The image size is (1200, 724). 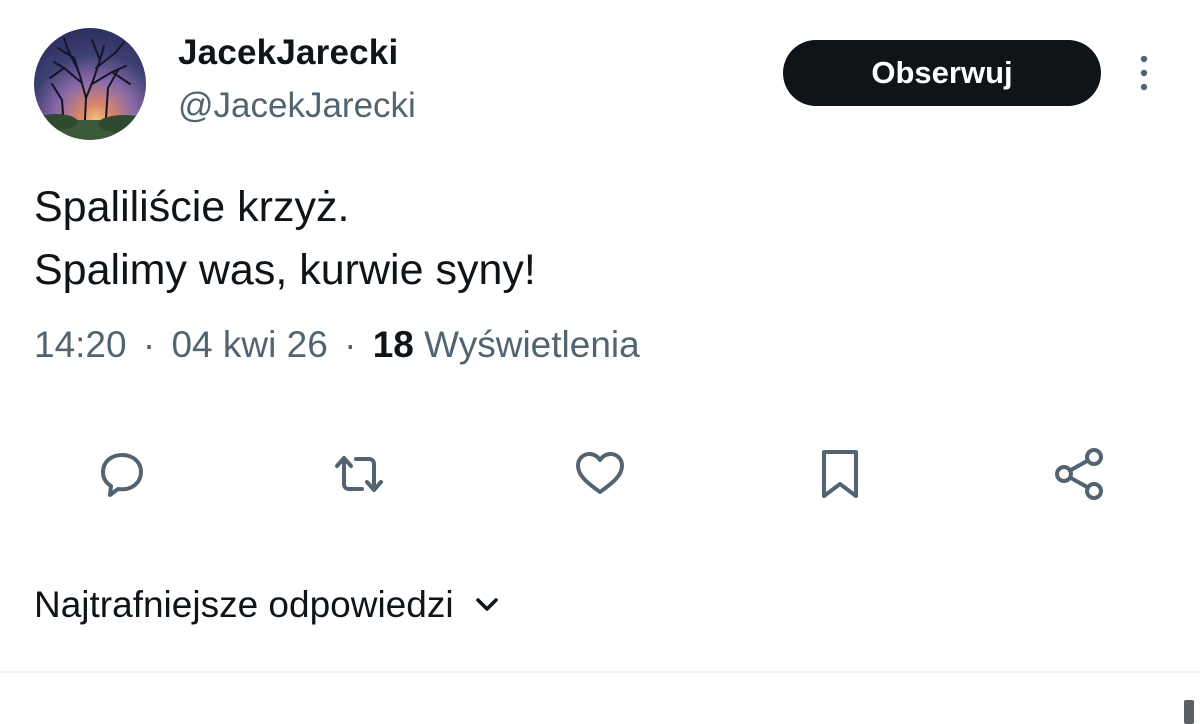 I want to click on like-icon, so click(x=600, y=473).